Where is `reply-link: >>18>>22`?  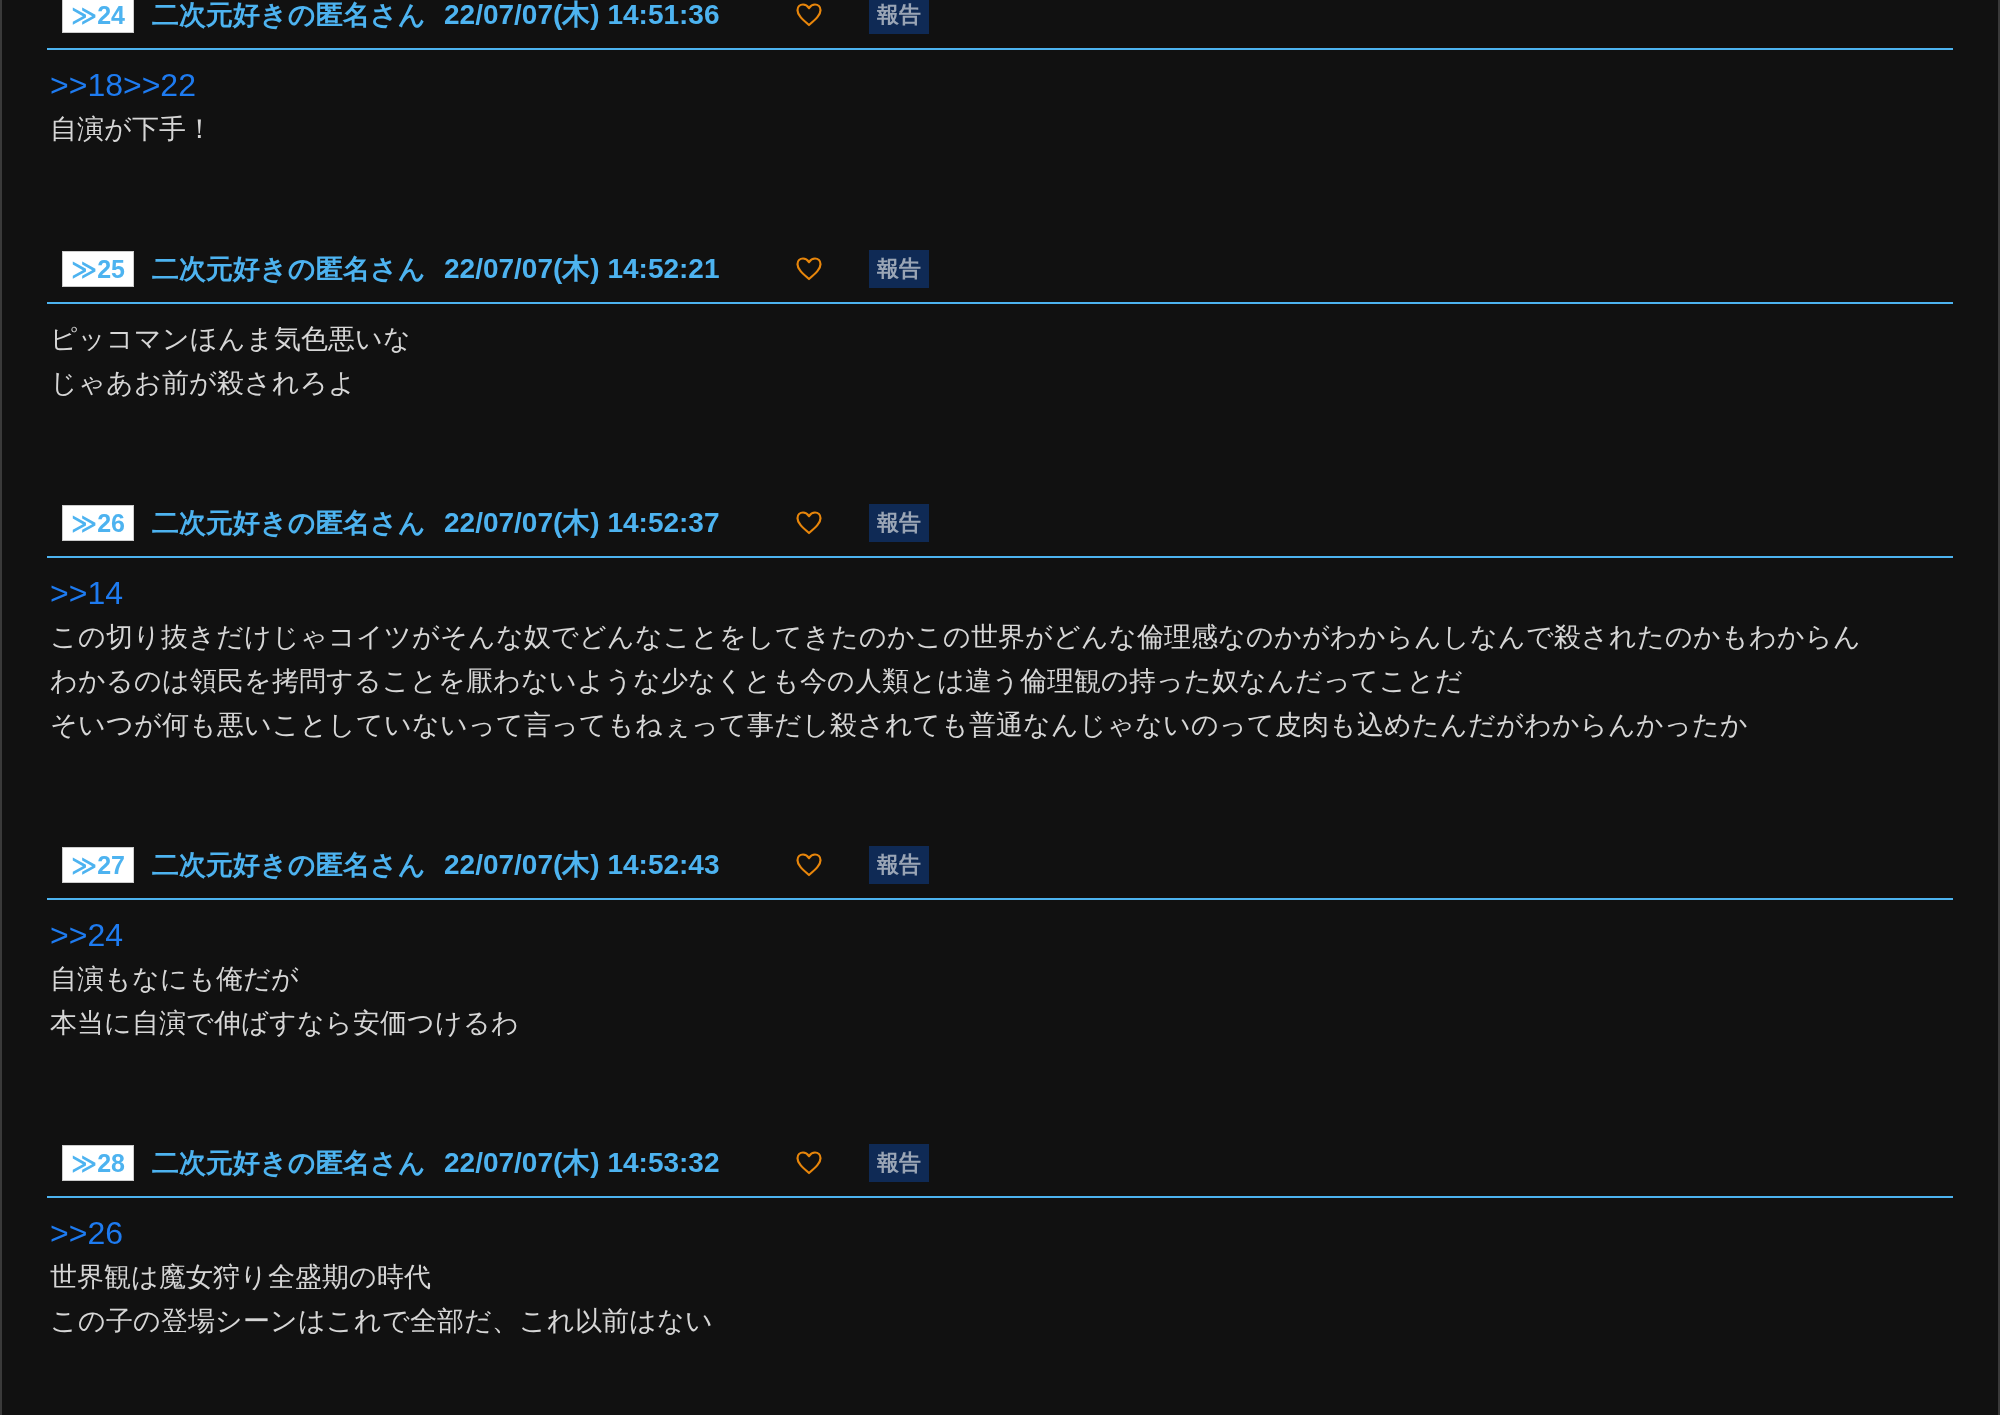 reply-link: >>18>>22 is located at coordinates (123, 85).